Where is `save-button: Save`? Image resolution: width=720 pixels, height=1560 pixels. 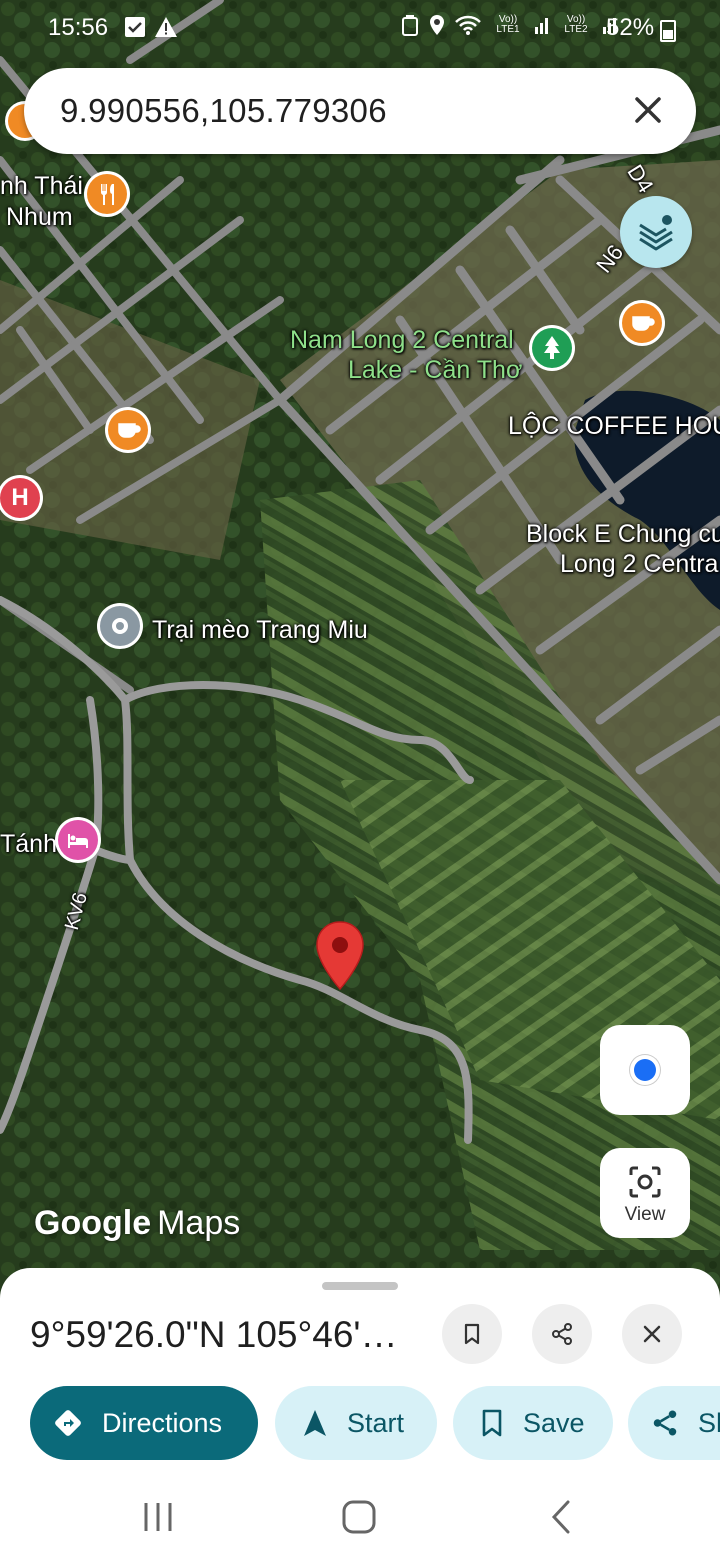 save-button: Save is located at coordinates (533, 1423).